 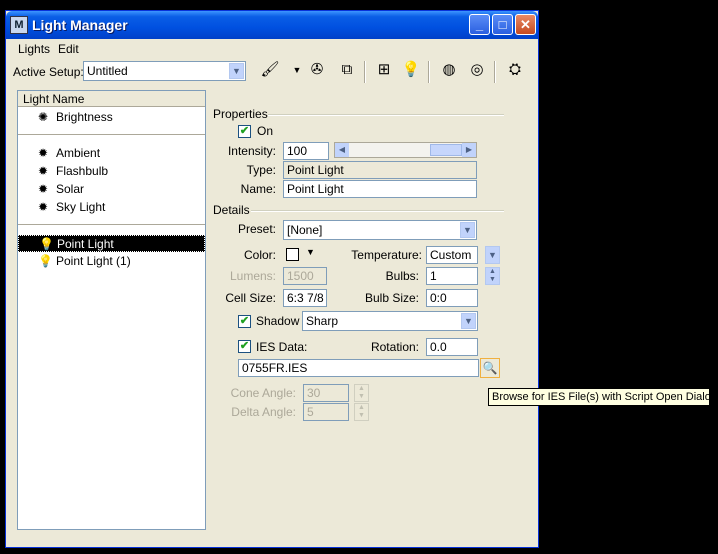 I want to click on list-item: 💡 Point Light (1), so click(x=111, y=261).